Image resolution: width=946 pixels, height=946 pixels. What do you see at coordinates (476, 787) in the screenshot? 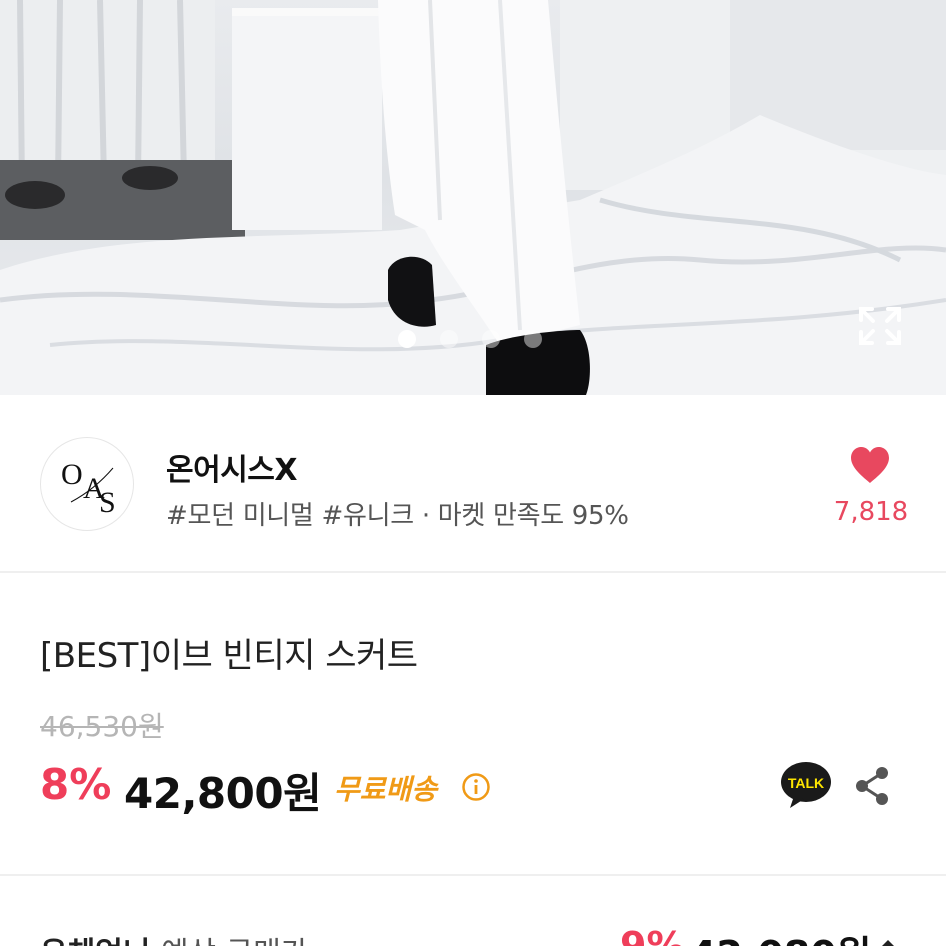
I see `info-icon` at bounding box center [476, 787].